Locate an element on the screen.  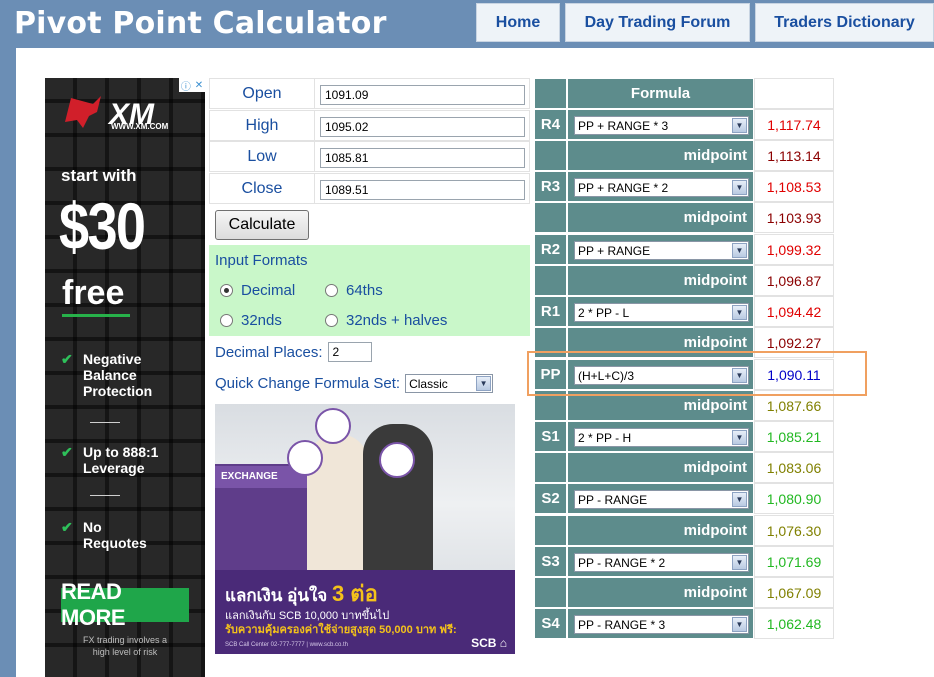
read-more-button: READ MORE is located at coordinates (125, 604).